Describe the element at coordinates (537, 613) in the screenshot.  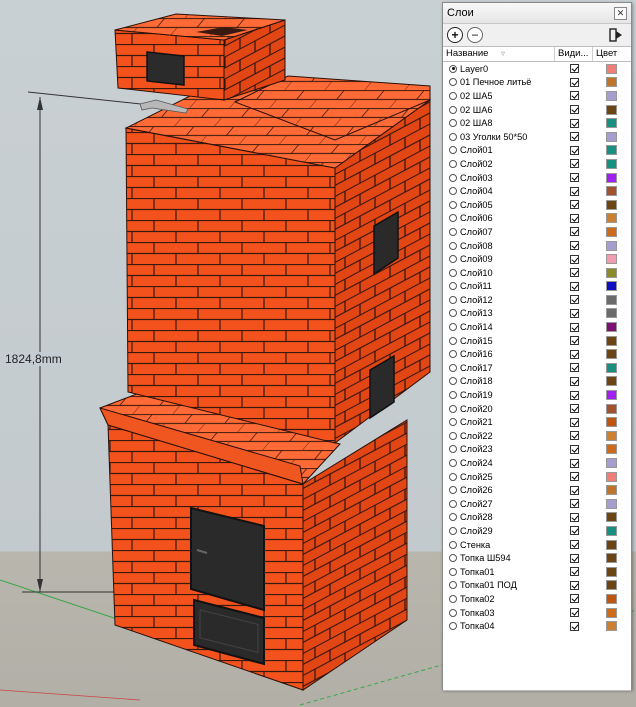
I see `layer-row: Топка03` at that location.